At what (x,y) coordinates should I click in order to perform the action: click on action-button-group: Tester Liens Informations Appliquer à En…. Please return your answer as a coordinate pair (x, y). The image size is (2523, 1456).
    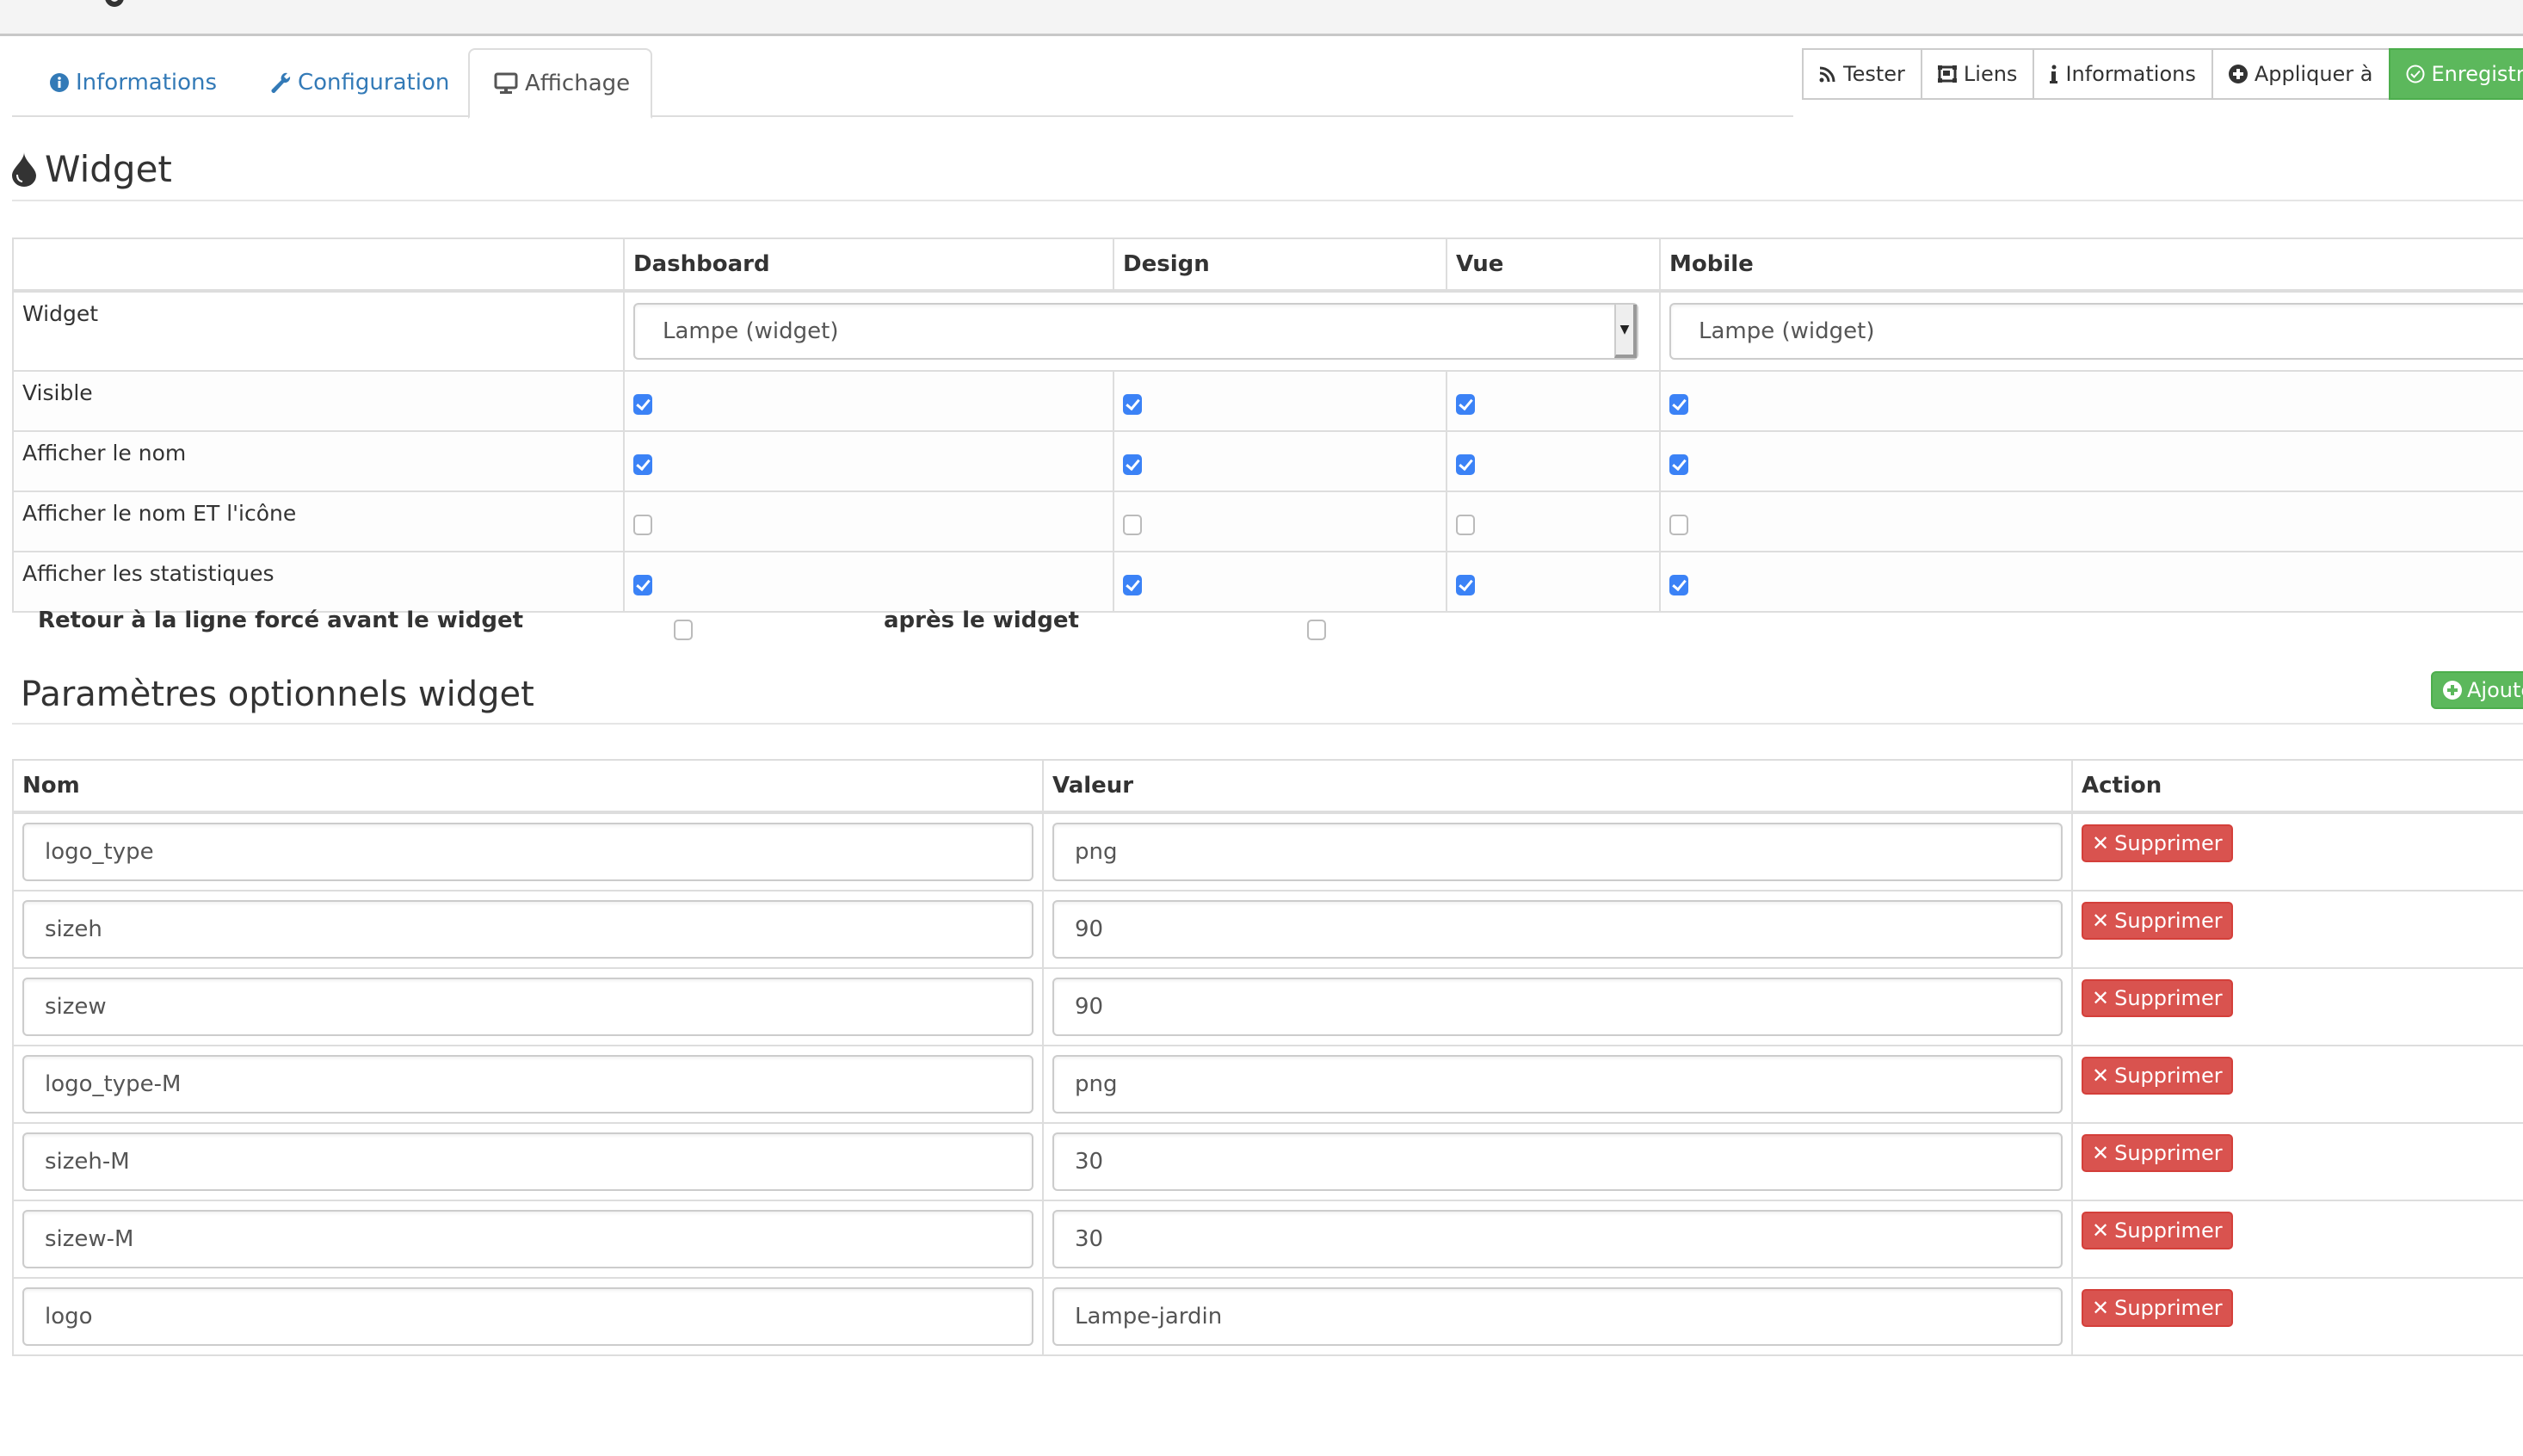
    Looking at the image, I should click on (2162, 74).